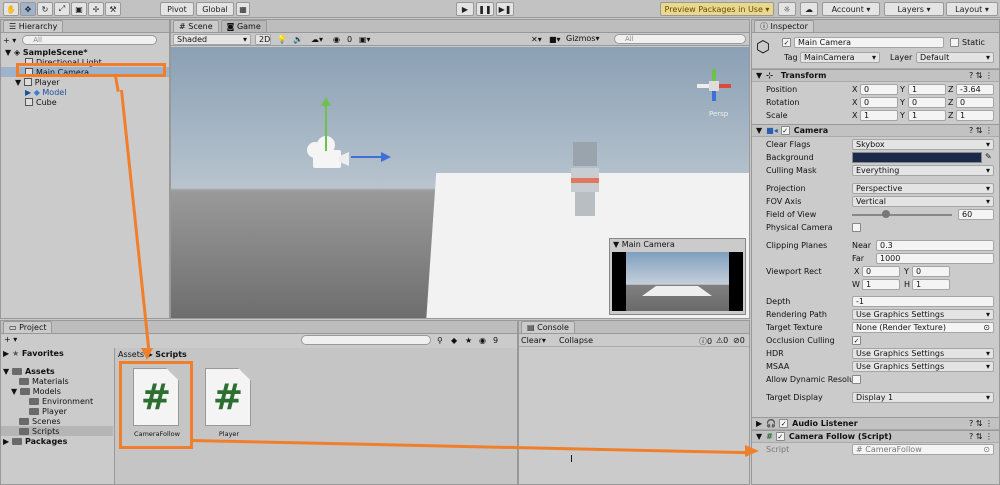 The width and height of the screenshot is (1000, 485). What do you see at coordinates (366, 157) in the screenshot?
I see `z-axis-handle` at bounding box center [366, 157].